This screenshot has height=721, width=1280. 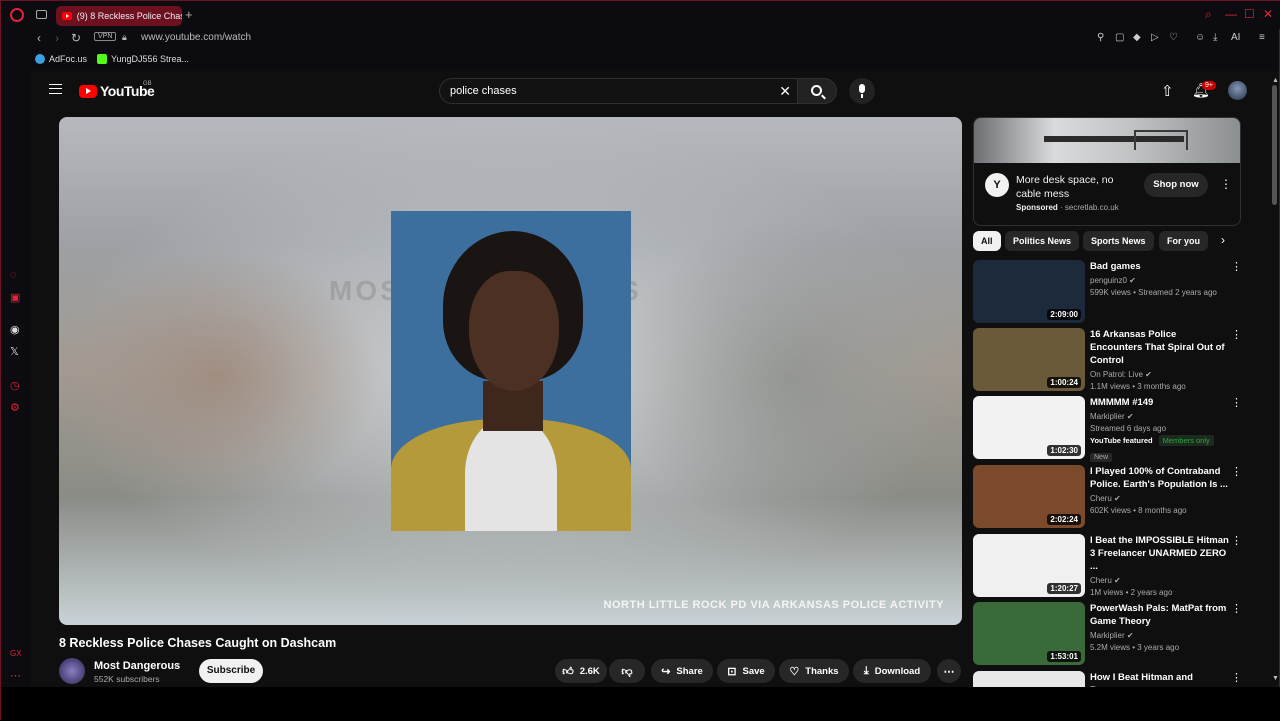 What do you see at coordinates (1160, 374) in the screenshot?
I see `recommendation-channel: On Patrol: Live ✔︎` at bounding box center [1160, 374].